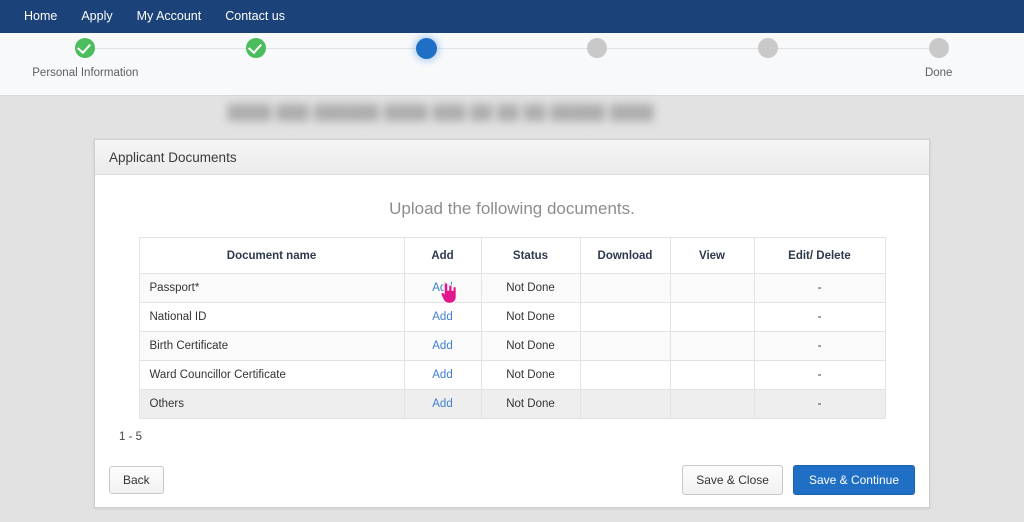 The height and width of the screenshot is (522, 1024). Describe the element at coordinates (271, 317) in the screenshot. I see `cell-document-name: National ID` at that location.